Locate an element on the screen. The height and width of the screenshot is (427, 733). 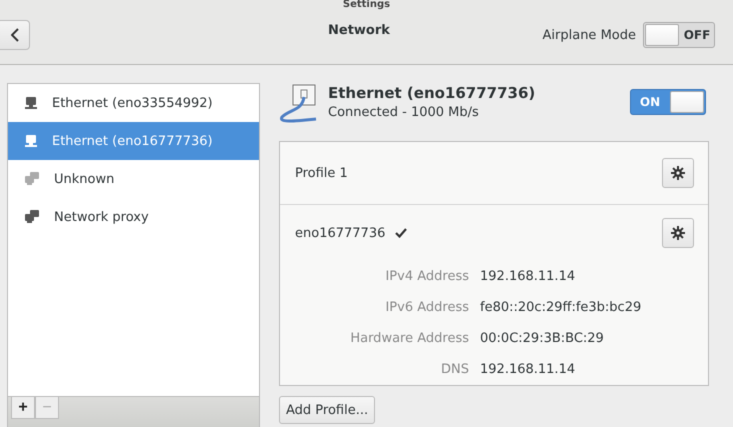
detail-value: fe80::20c:29ff:fe3b:bc29 is located at coordinates (561, 307).